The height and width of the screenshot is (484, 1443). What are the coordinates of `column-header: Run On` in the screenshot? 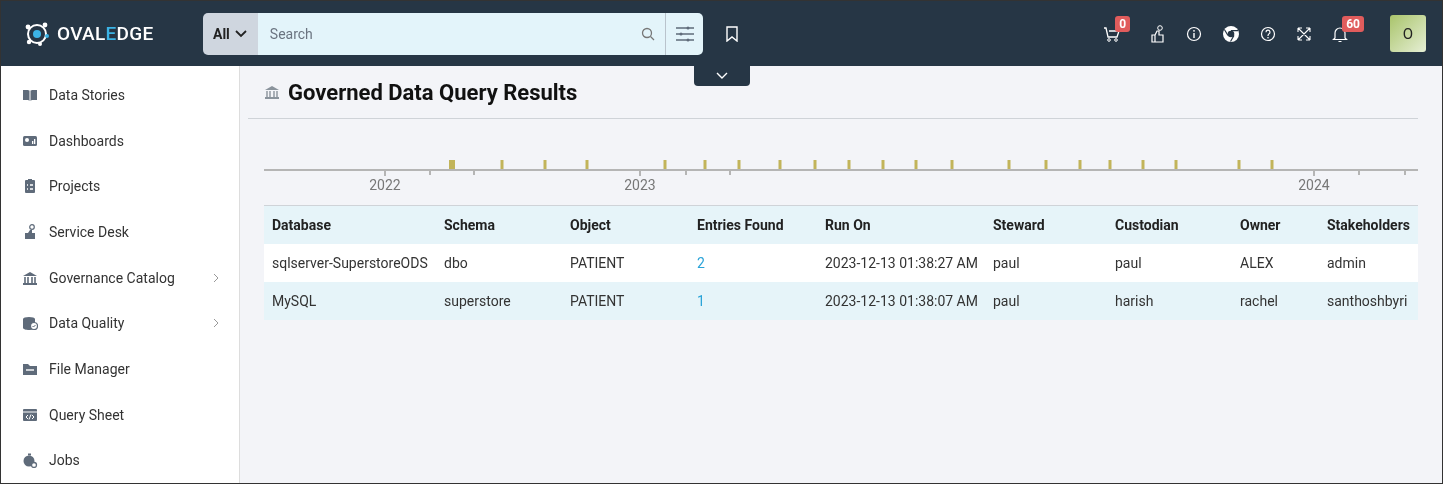 It's located at (848, 225).